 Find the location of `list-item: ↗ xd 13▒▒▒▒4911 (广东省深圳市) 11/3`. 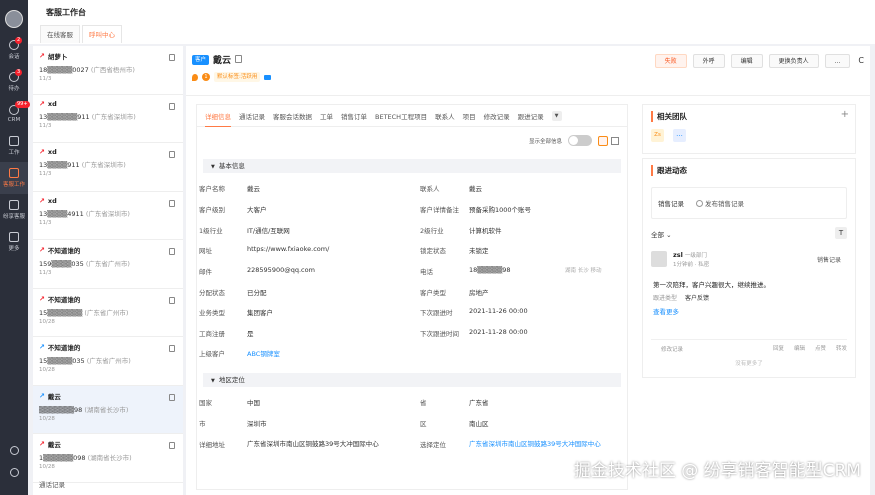

list-item: ↗ xd 13▒▒▒▒4911 (广东省深圳市) 11/3 is located at coordinates (108, 216).